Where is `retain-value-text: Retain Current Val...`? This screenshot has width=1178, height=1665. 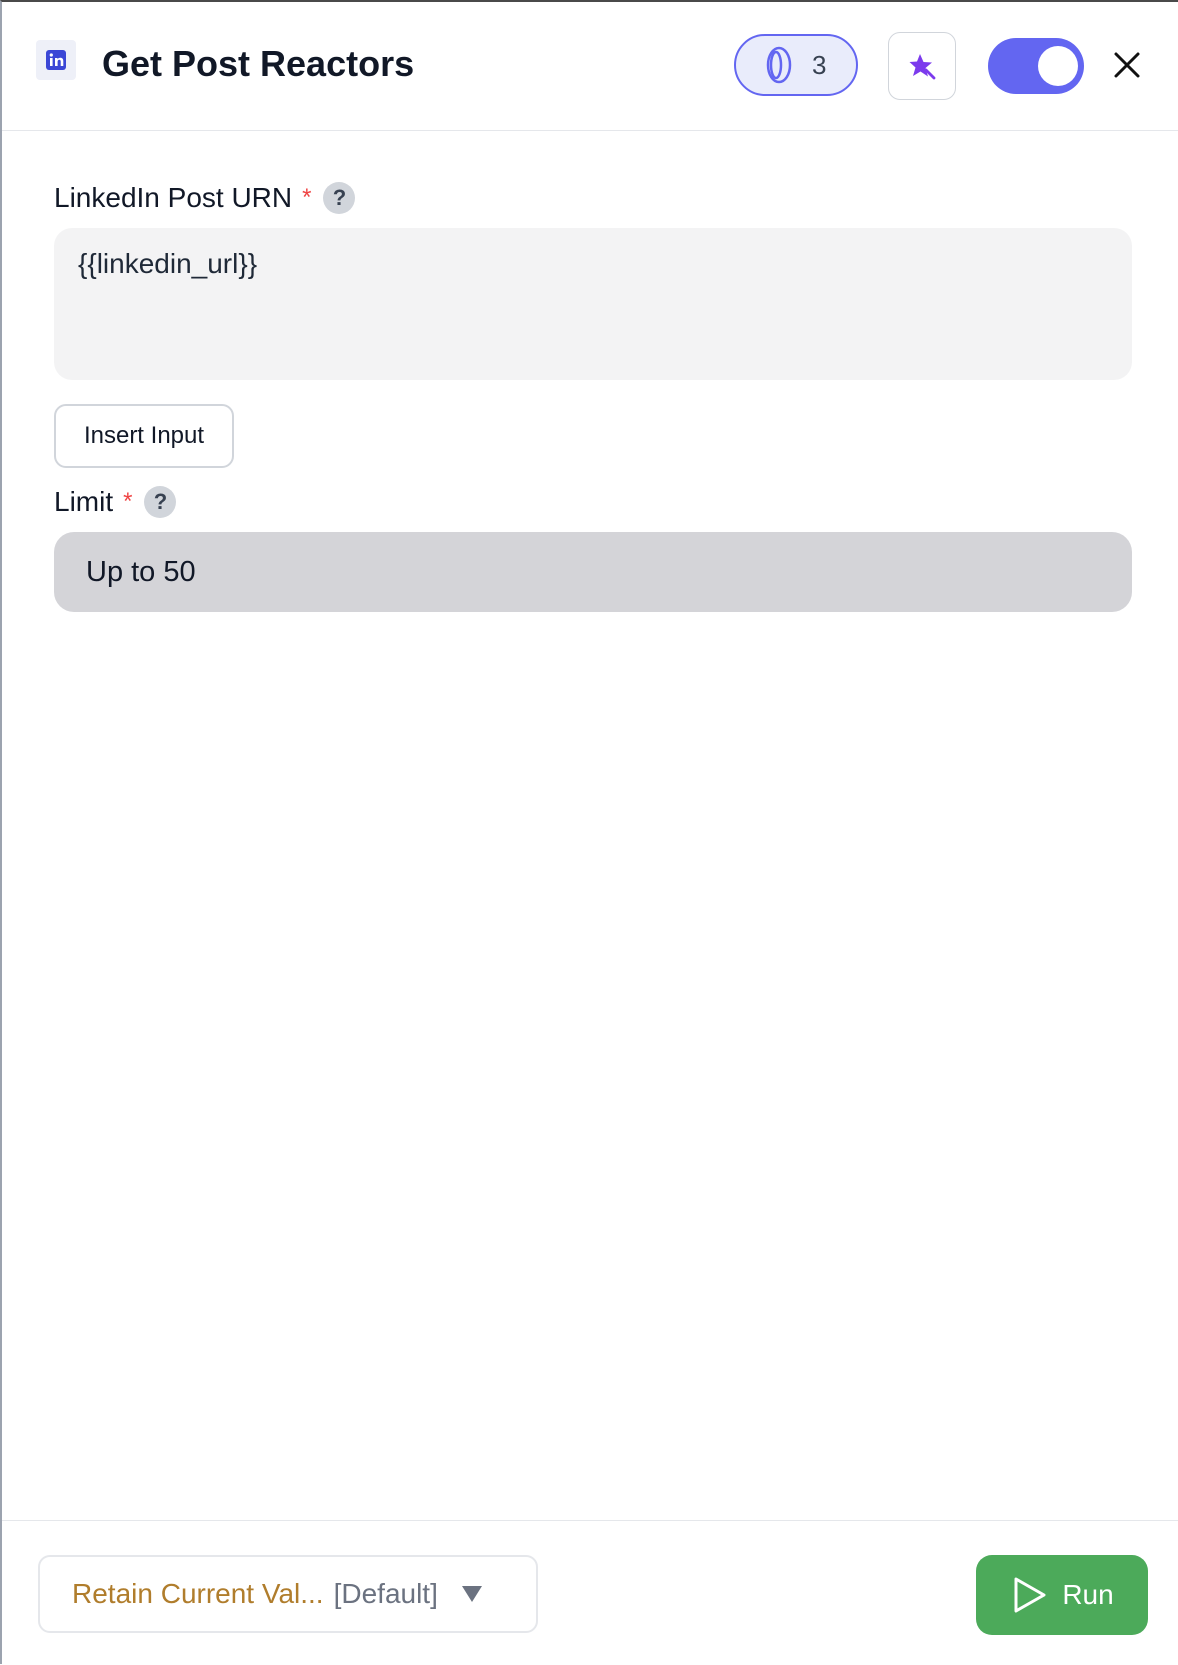 retain-value-text: Retain Current Val... is located at coordinates (198, 1593).